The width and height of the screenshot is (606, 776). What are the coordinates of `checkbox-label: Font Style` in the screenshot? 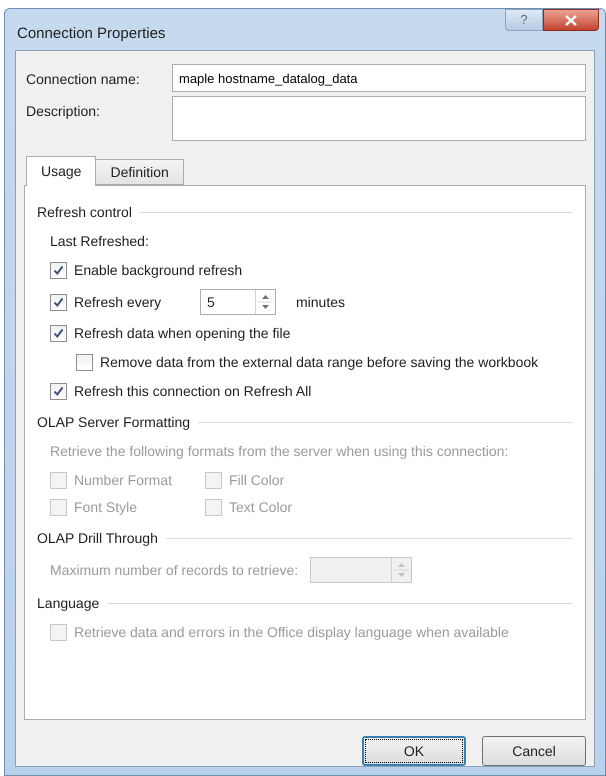 It's located at (106, 507).